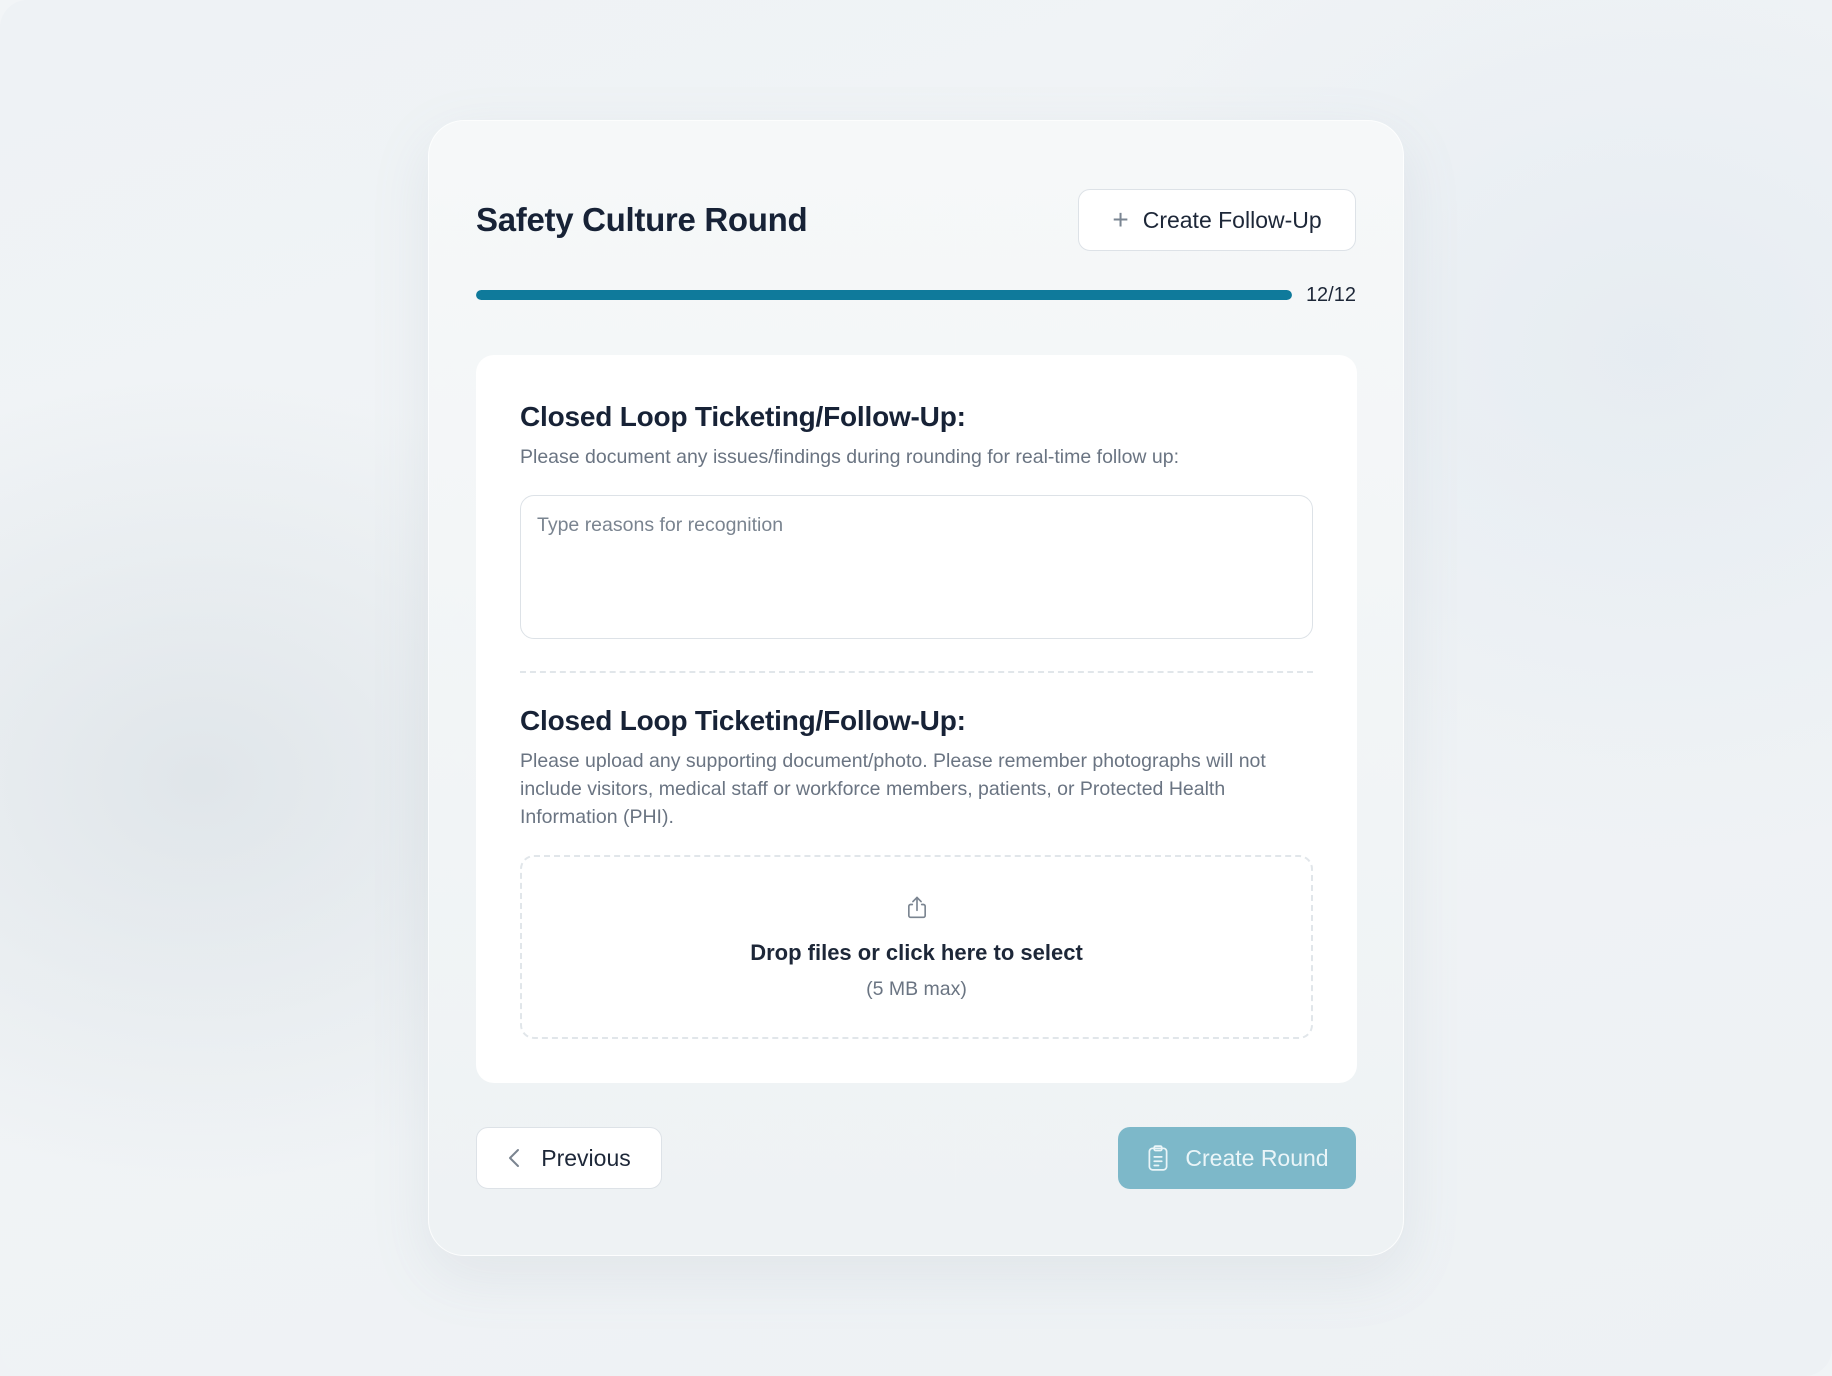  I want to click on page-title: Safety Culture Round, so click(642, 219).